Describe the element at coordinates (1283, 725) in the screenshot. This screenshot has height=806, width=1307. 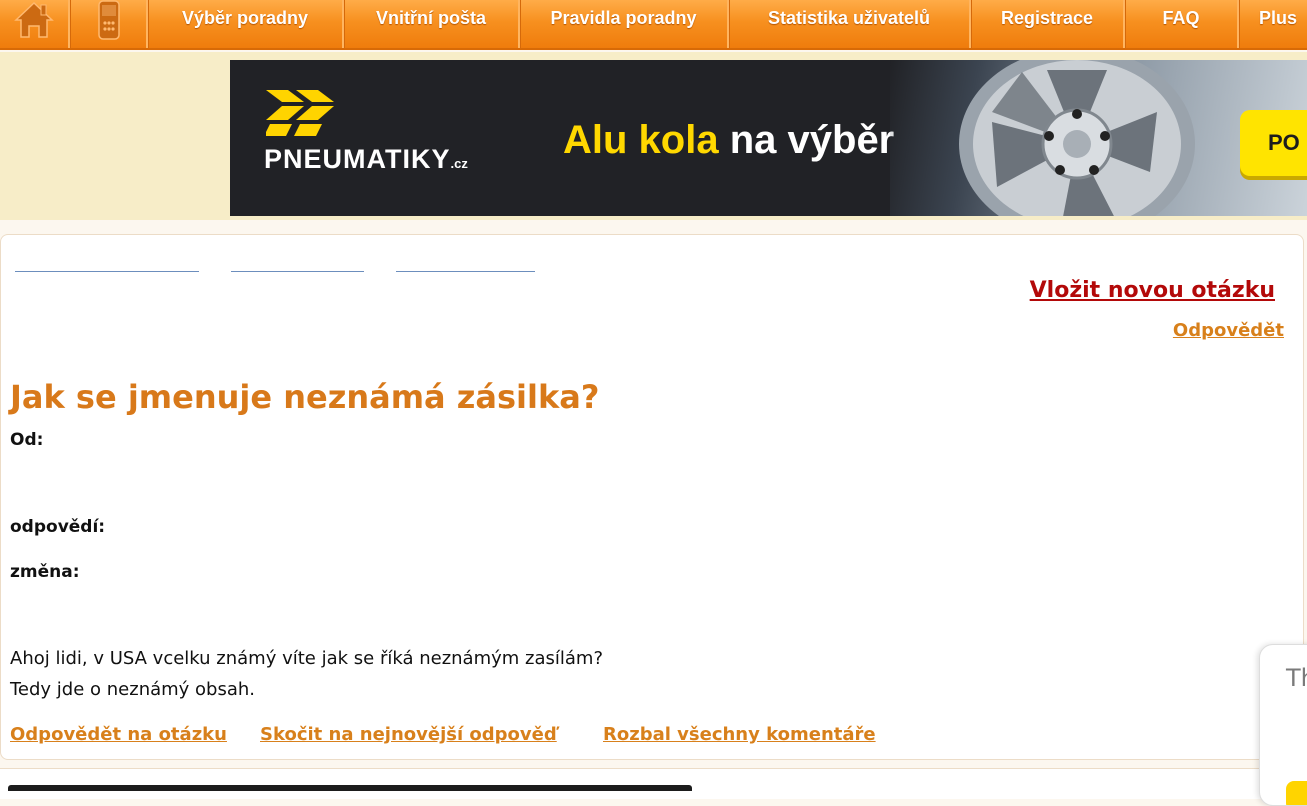
I see `cookie-popup: Th yo w` at that location.